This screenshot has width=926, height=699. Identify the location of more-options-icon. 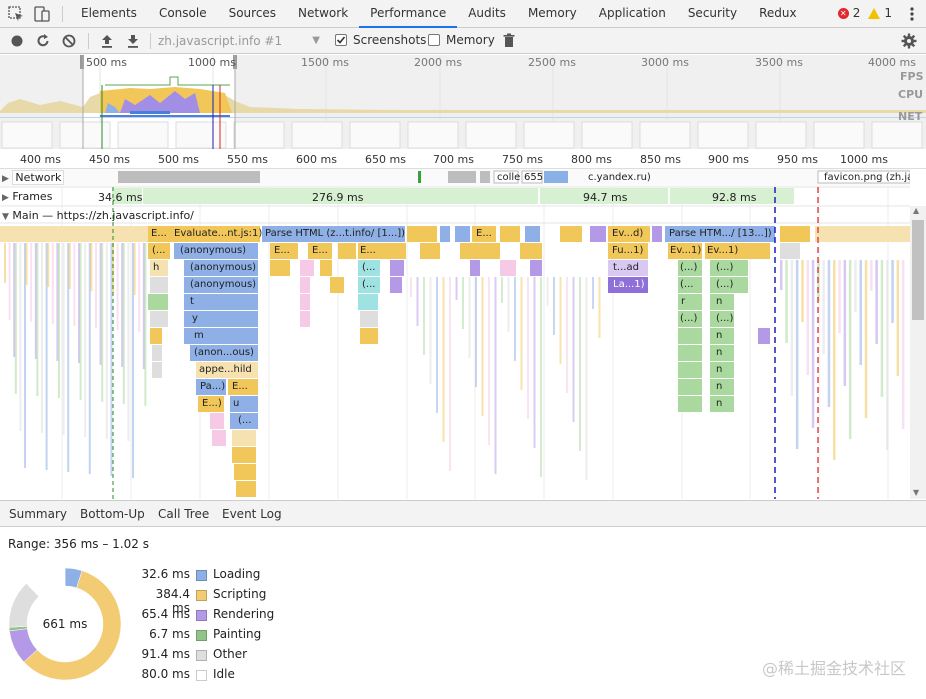
(912, 14).